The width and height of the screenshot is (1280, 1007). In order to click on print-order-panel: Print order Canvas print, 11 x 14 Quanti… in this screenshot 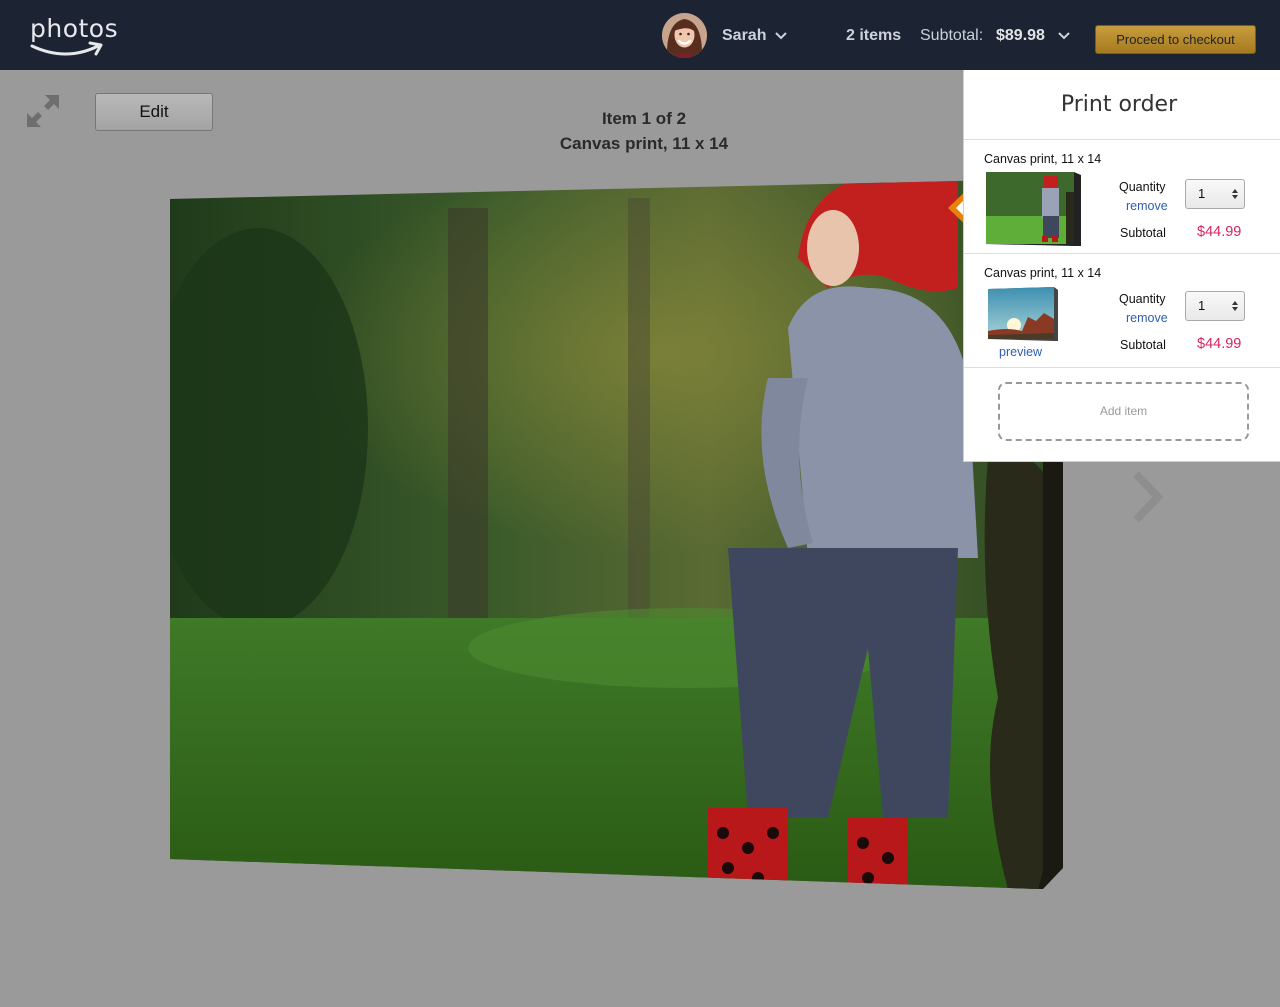, I will do `click(1121, 266)`.